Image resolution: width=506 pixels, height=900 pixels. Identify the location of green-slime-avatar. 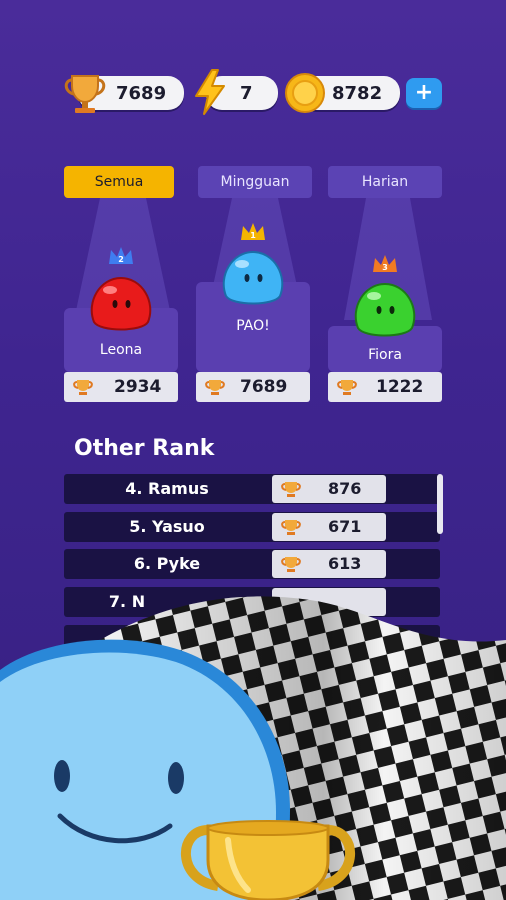
(385, 309).